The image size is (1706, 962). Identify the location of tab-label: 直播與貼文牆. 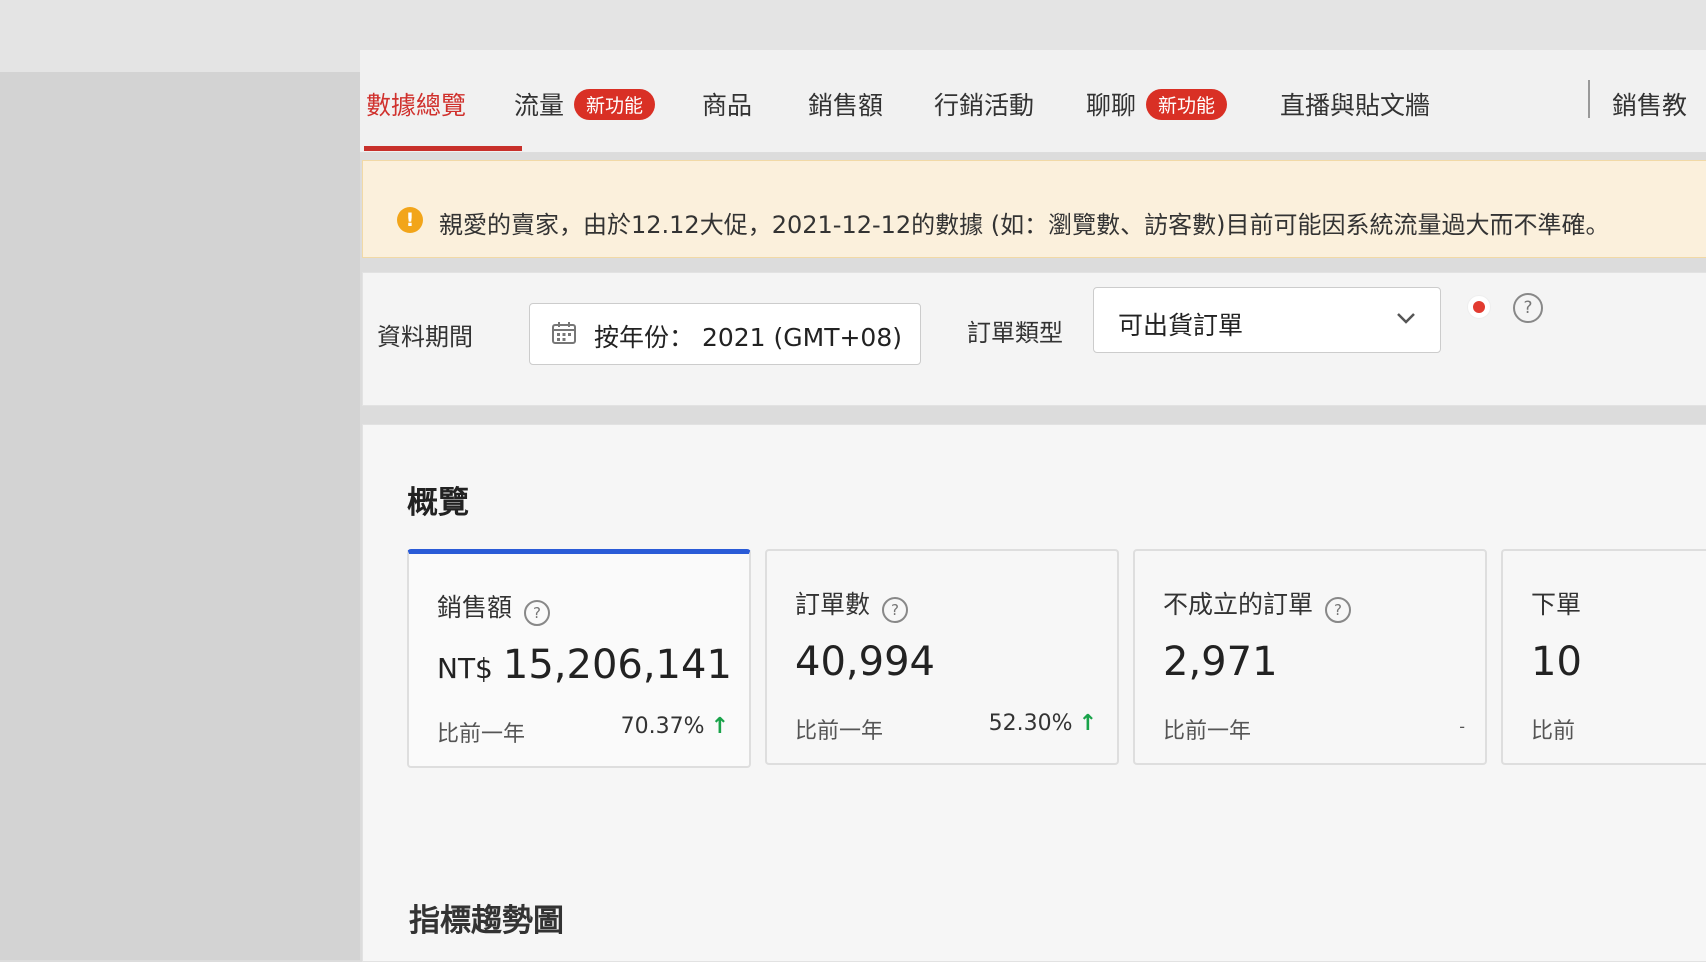
(1355, 105).